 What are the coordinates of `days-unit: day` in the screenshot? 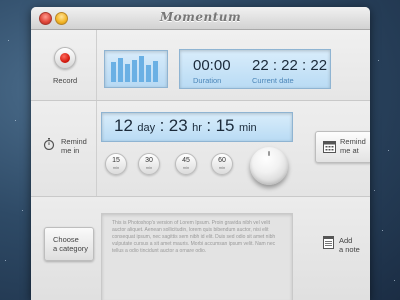 It's located at (146, 128).